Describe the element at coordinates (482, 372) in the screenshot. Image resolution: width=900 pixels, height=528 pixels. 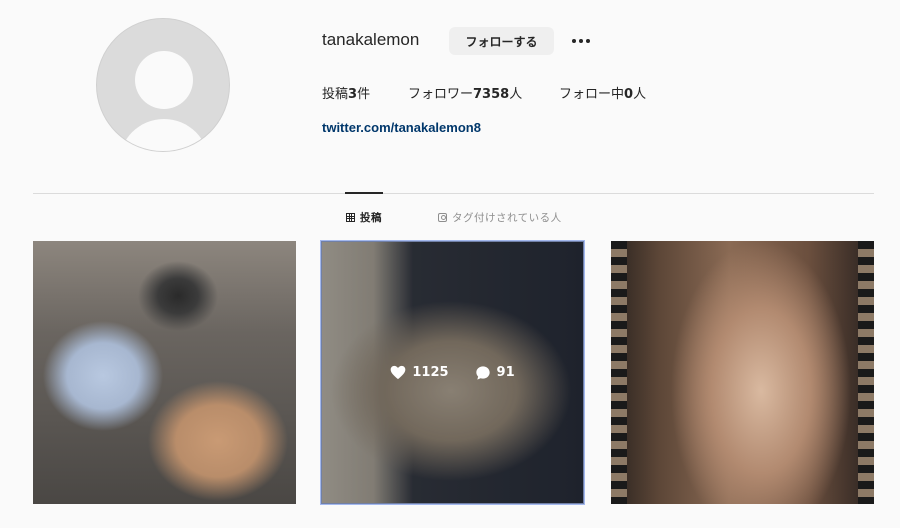
I see `comment-icon` at that location.